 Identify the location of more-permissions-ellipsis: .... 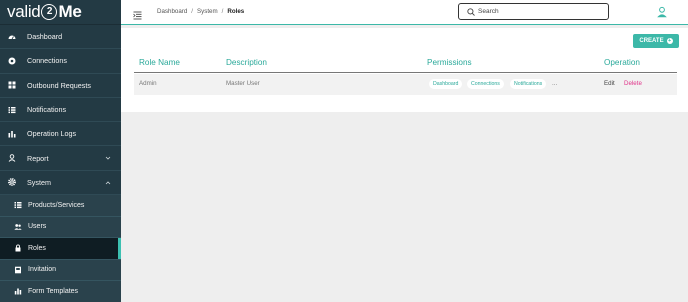
(555, 83).